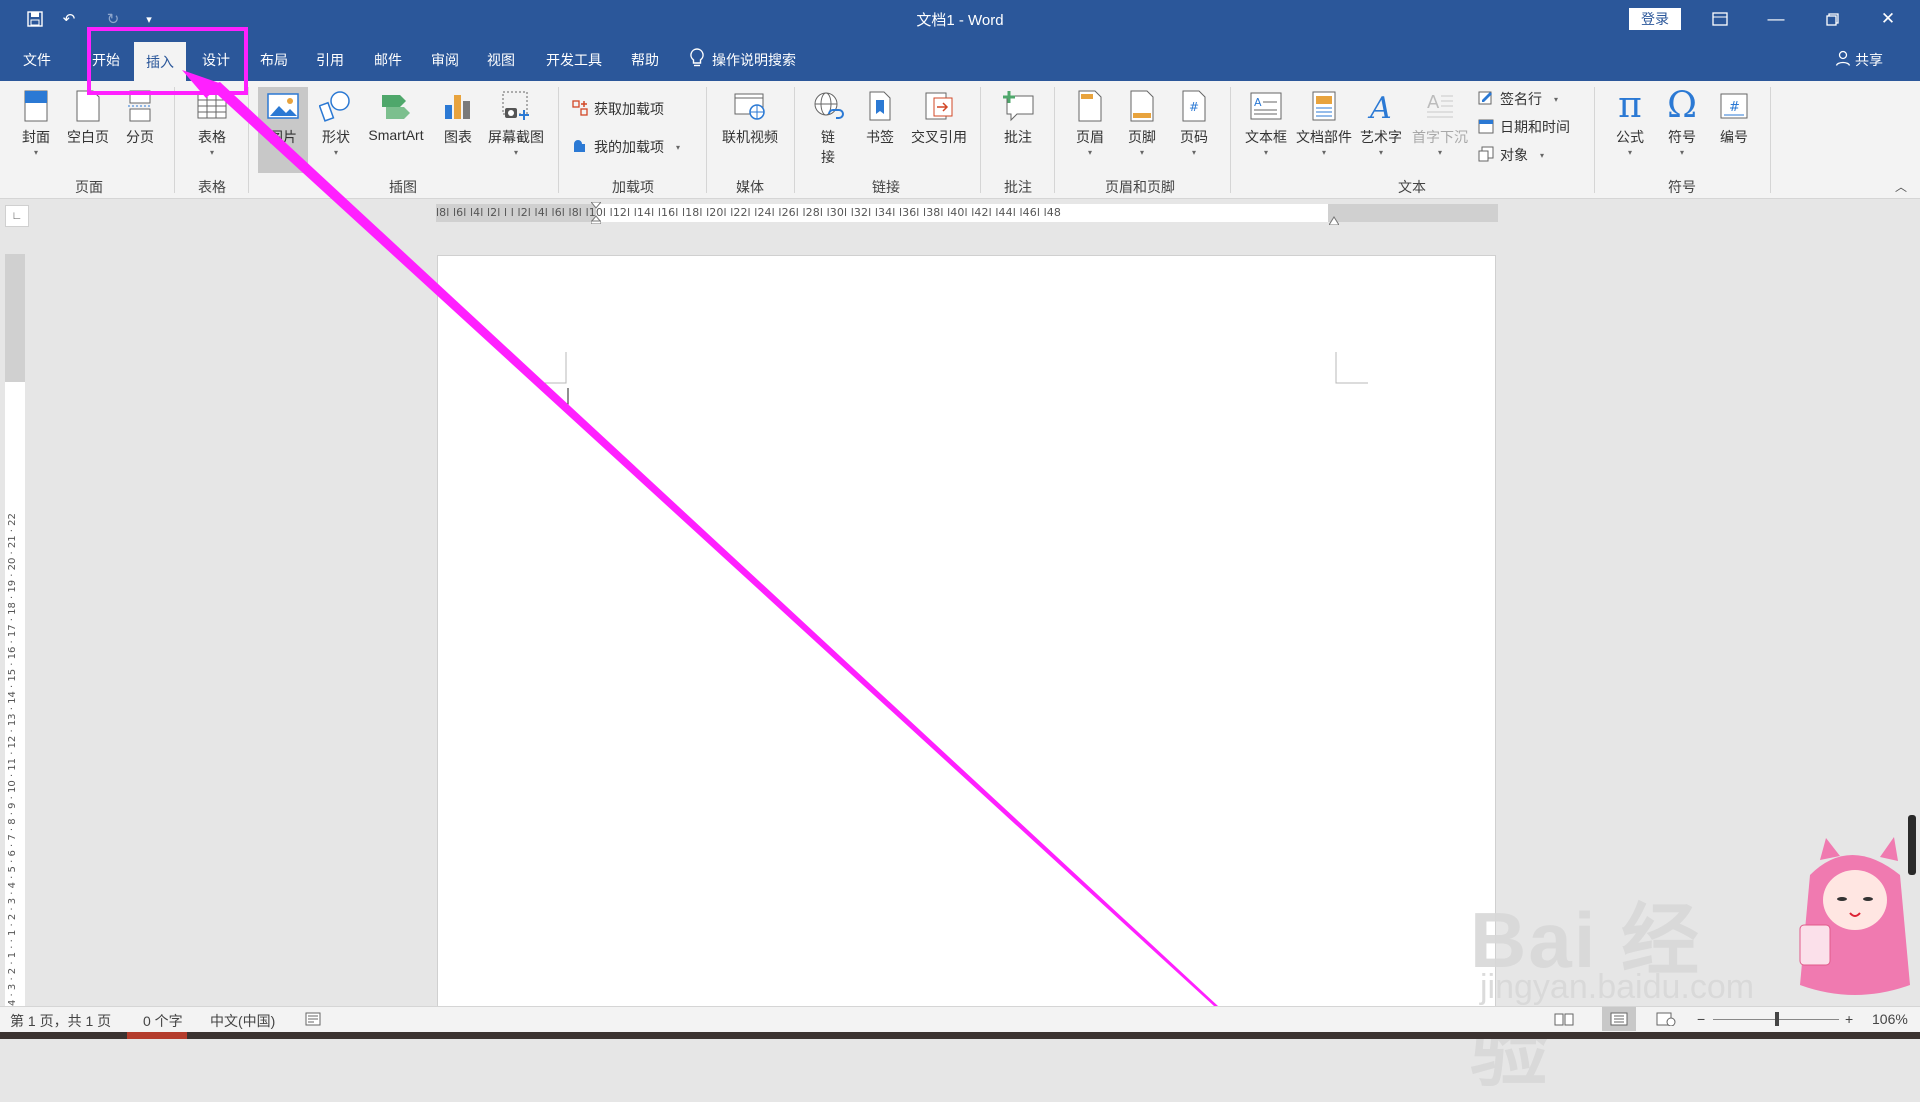 This screenshot has height=1102, width=1920. Describe the element at coordinates (960, 1035) in the screenshot. I see `taskbar-strip` at that location.